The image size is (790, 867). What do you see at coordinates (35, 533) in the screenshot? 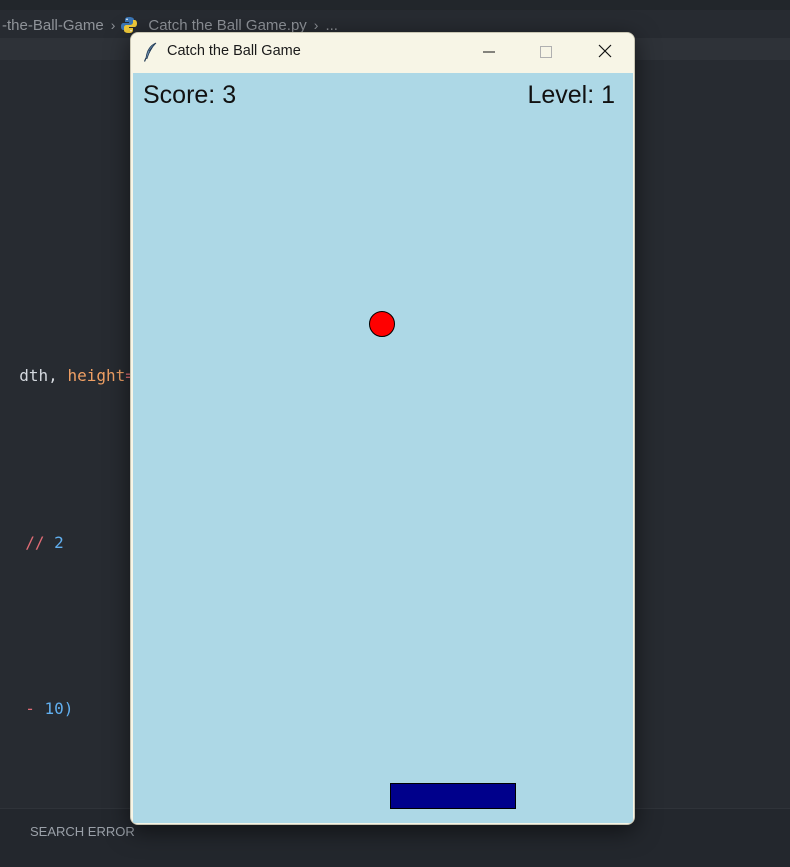
I see `code-line: // 2` at bounding box center [35, 533].